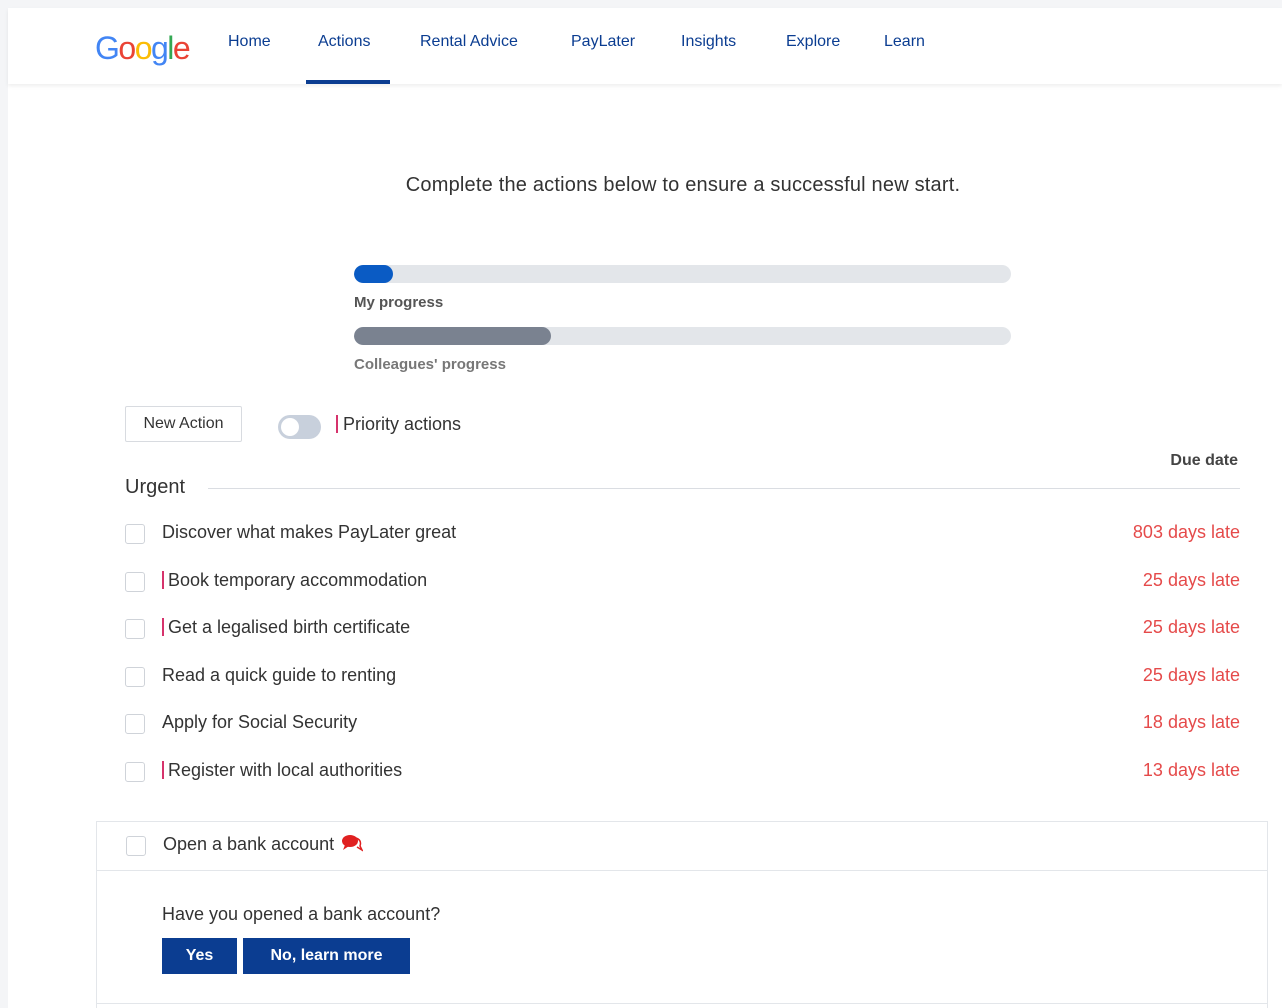 The image size is (1282, 1008). I want to click on task-label: Discover what makes PayLater great, so click(309, 532).